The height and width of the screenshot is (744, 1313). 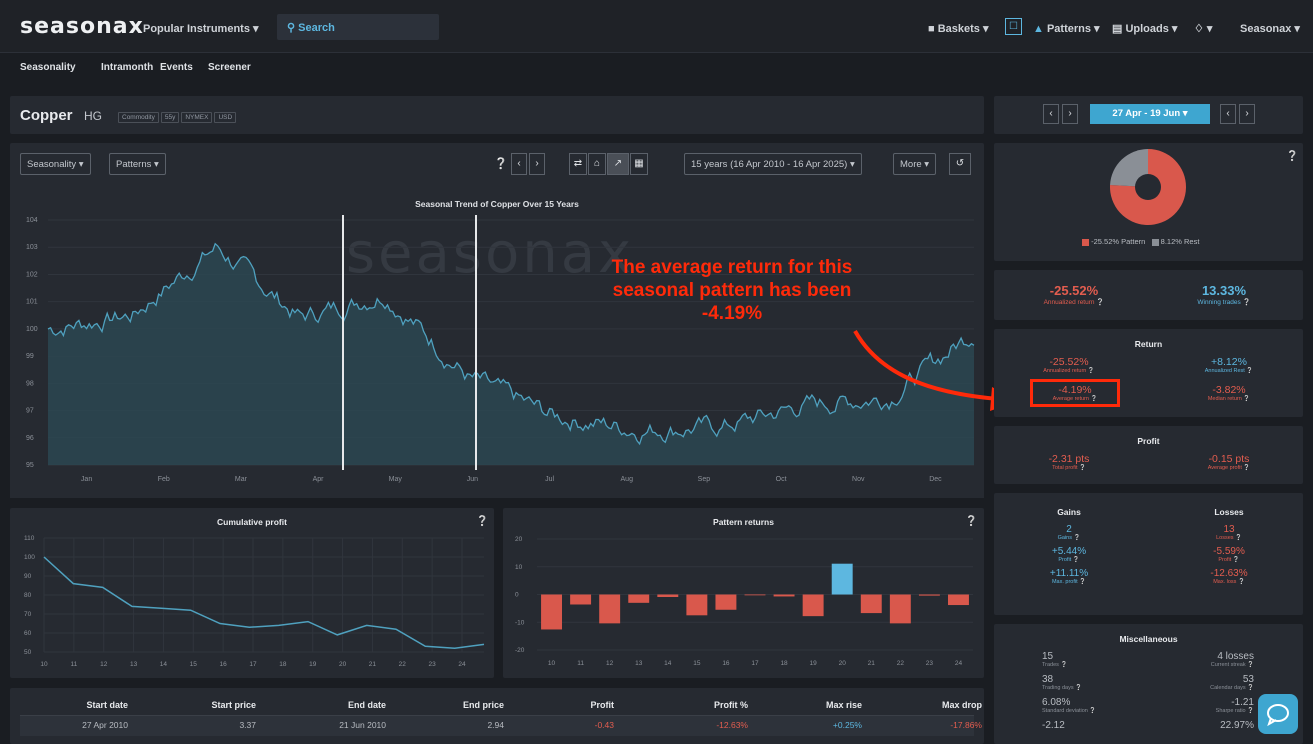 I want to click on table-cell: -0.43, so click(x=604, y=725).